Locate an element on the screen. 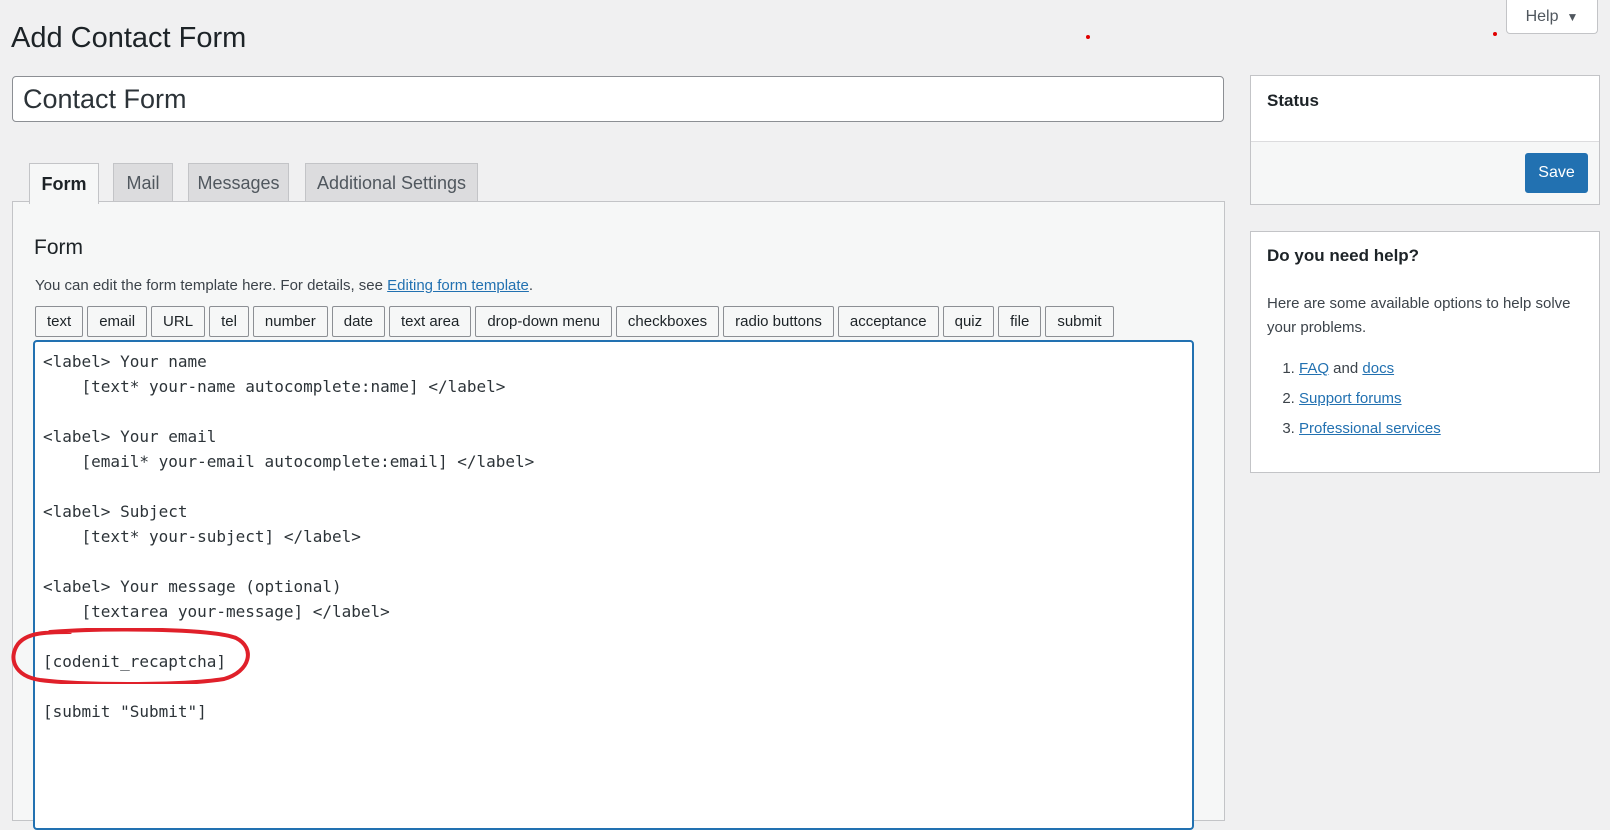 The height and width of the screenshot is (830, 1610). tag-button-text: text is located at coordinates (59, 321).